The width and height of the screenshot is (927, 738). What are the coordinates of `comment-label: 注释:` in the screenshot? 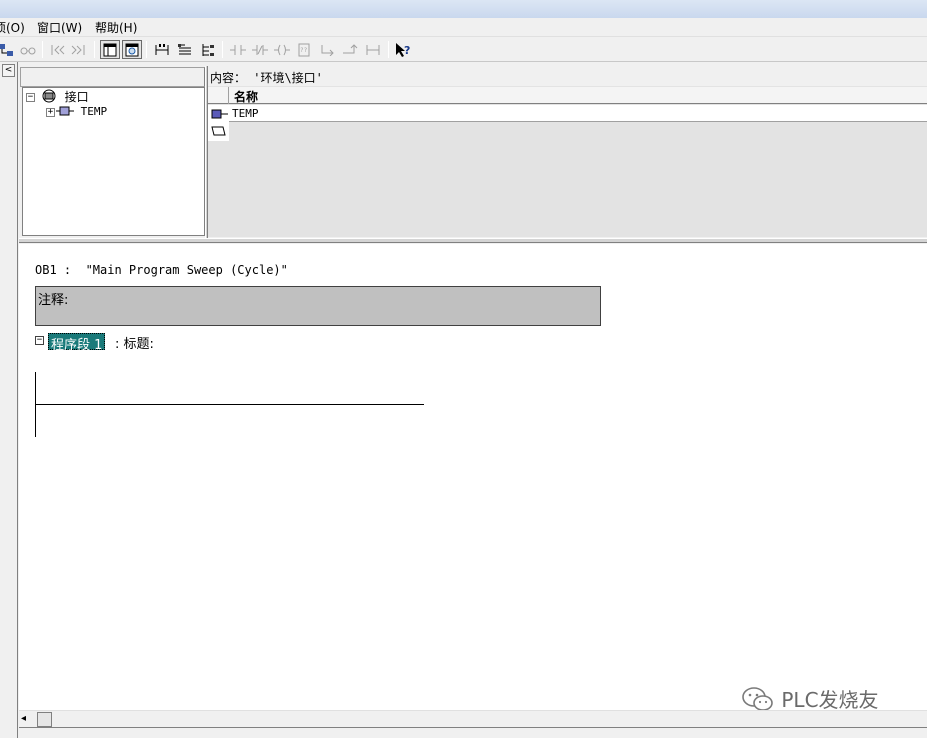 It's located at (53, 300).